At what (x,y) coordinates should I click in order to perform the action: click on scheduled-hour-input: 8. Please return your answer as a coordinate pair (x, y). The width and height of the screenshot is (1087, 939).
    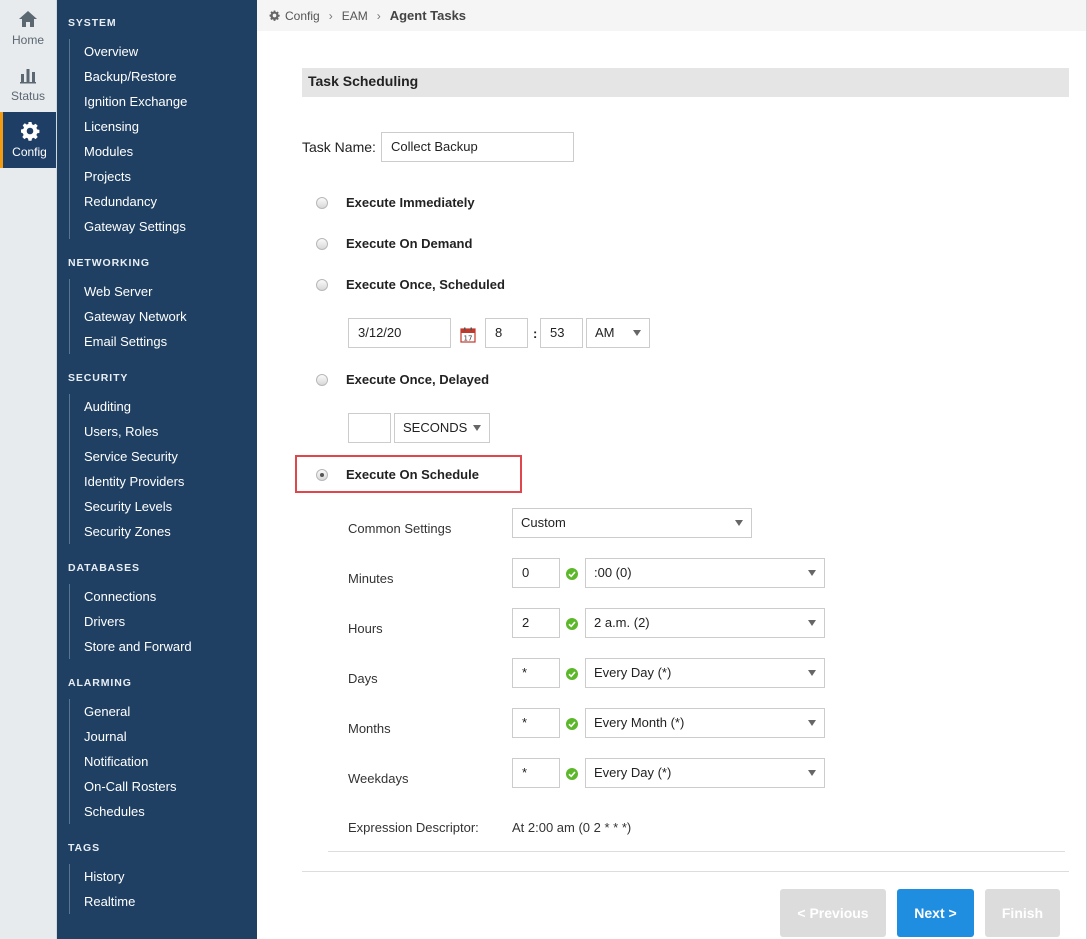
    Looking at the image, I should click on (506, 333).